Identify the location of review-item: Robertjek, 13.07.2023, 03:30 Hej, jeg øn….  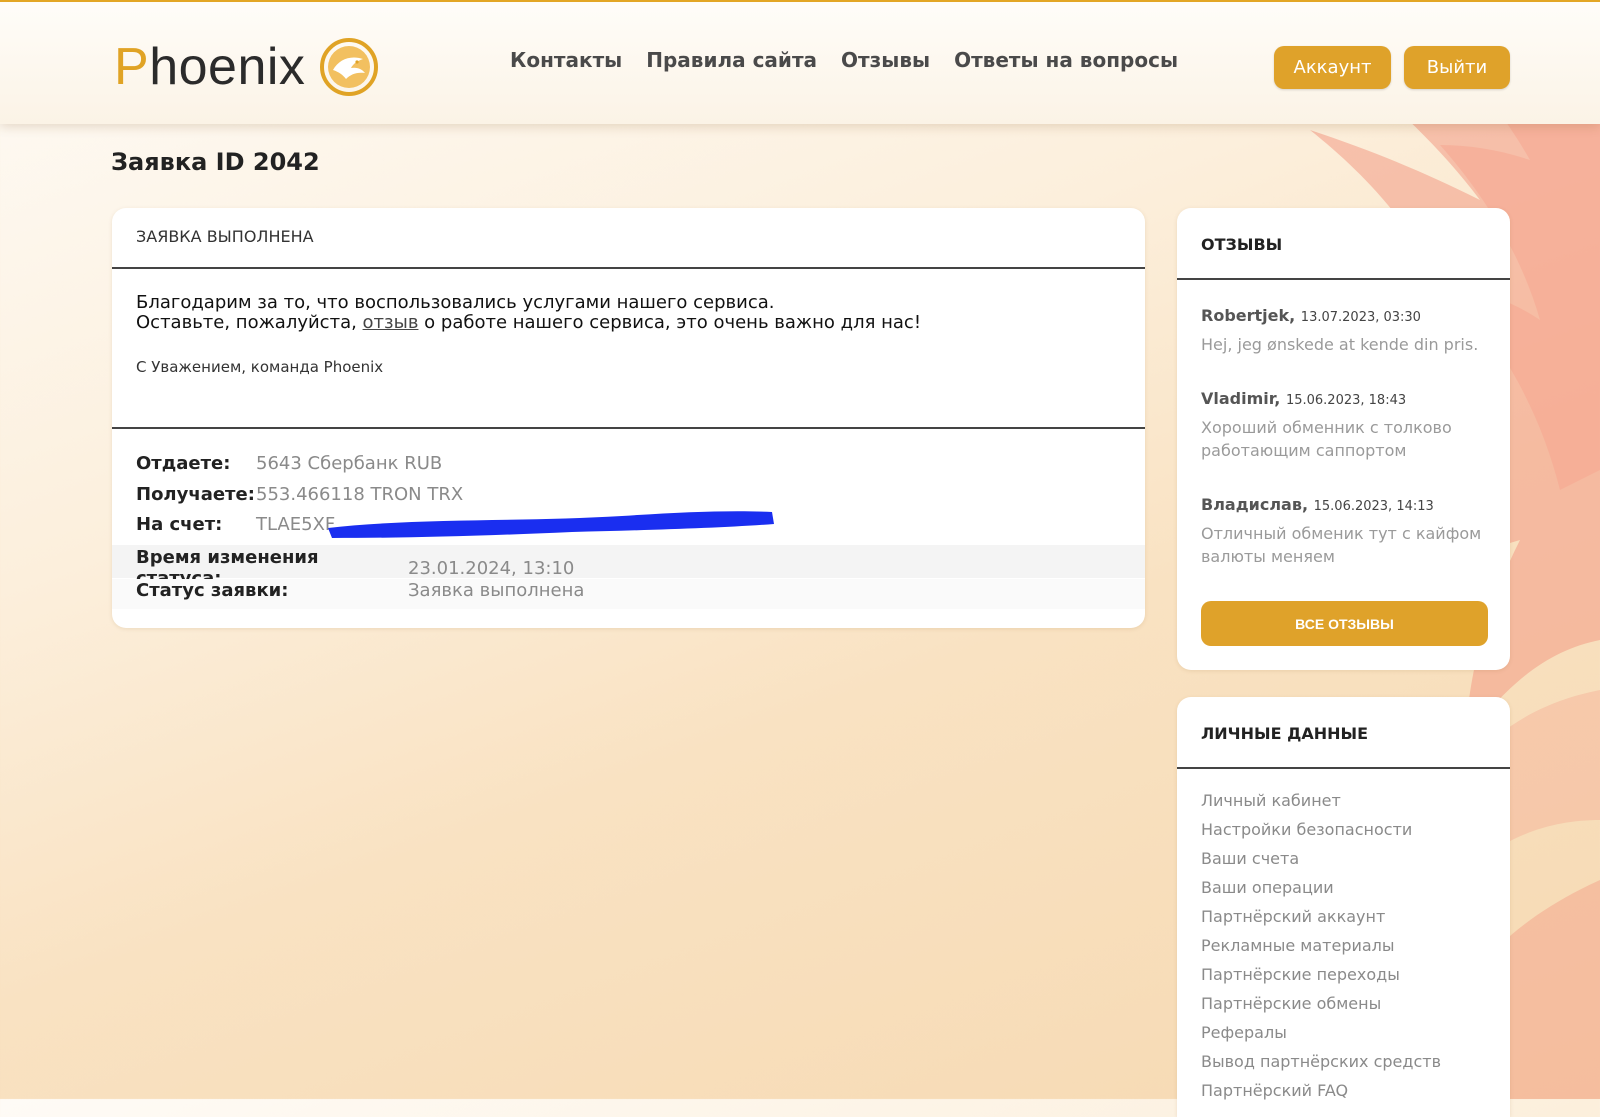
(1346, 331).